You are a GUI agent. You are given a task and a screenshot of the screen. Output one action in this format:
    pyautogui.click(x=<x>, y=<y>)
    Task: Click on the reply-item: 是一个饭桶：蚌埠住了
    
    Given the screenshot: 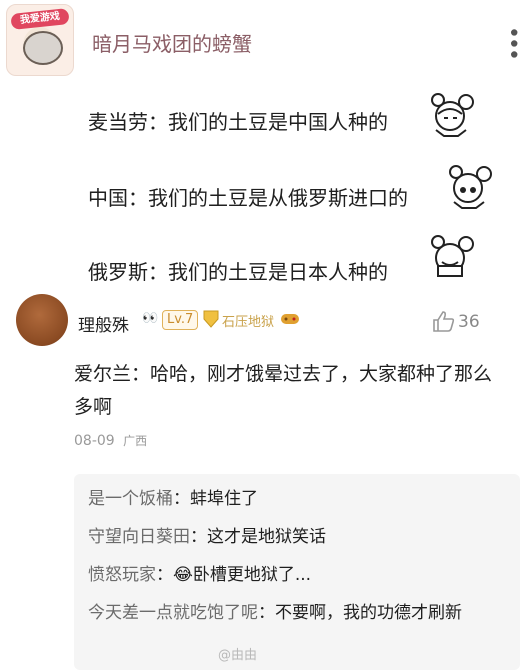 What is the action you would take?
    pyautogui.click(x=173, y=496)
    